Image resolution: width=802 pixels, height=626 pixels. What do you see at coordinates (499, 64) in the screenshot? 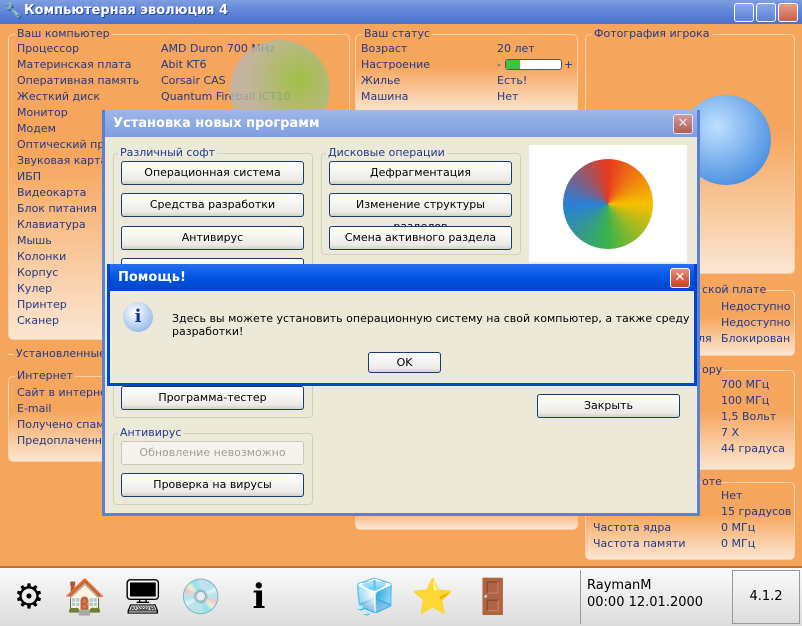
I see `mood-minus: -` at bounding box center [499, 64].